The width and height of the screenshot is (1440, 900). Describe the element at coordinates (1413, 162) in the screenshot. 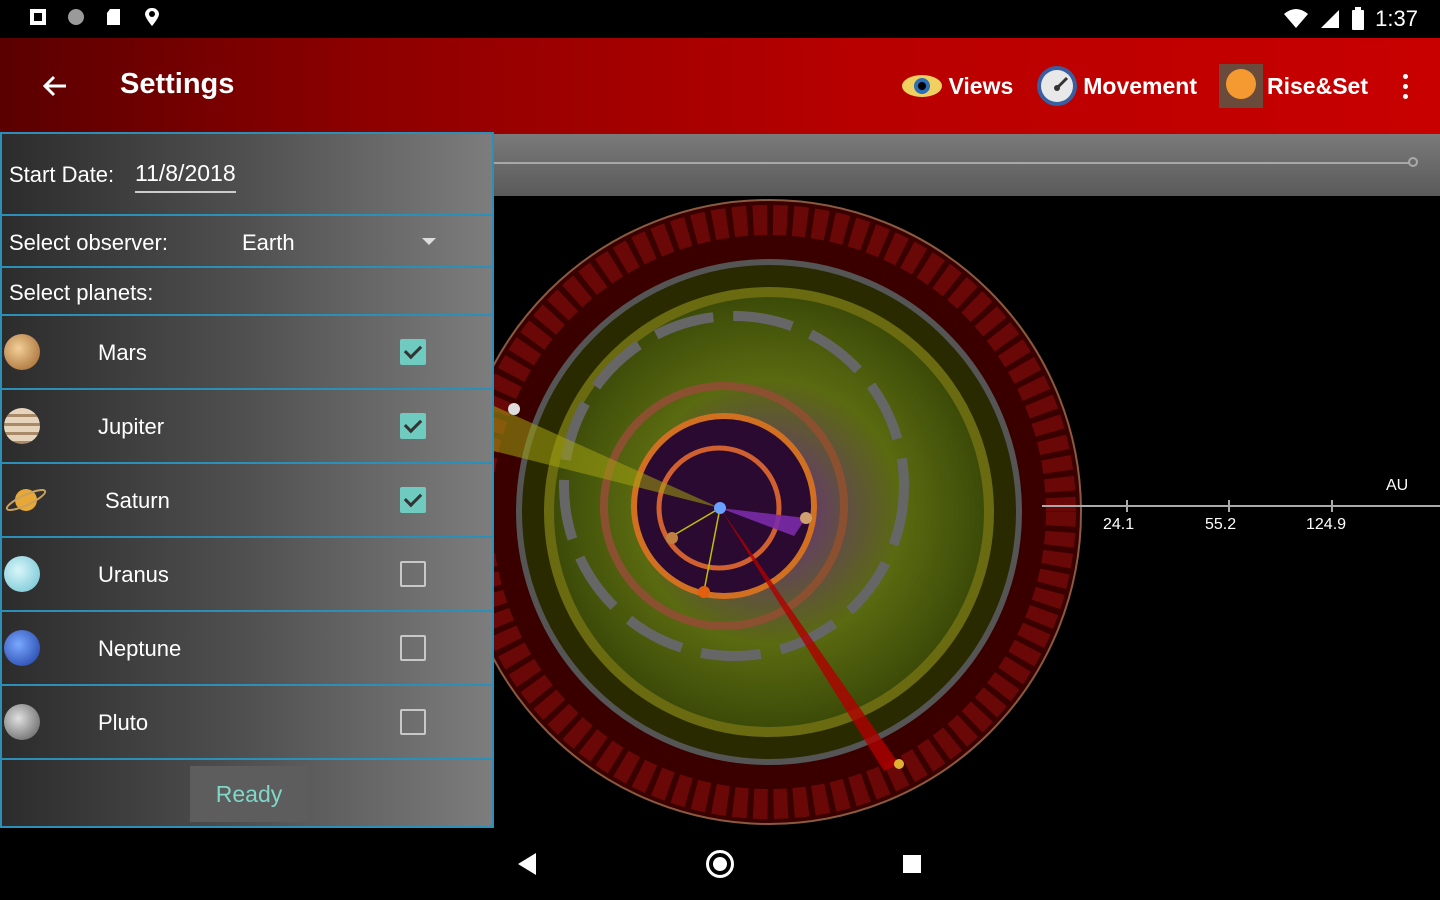

I see `slider-thumb` at that location.